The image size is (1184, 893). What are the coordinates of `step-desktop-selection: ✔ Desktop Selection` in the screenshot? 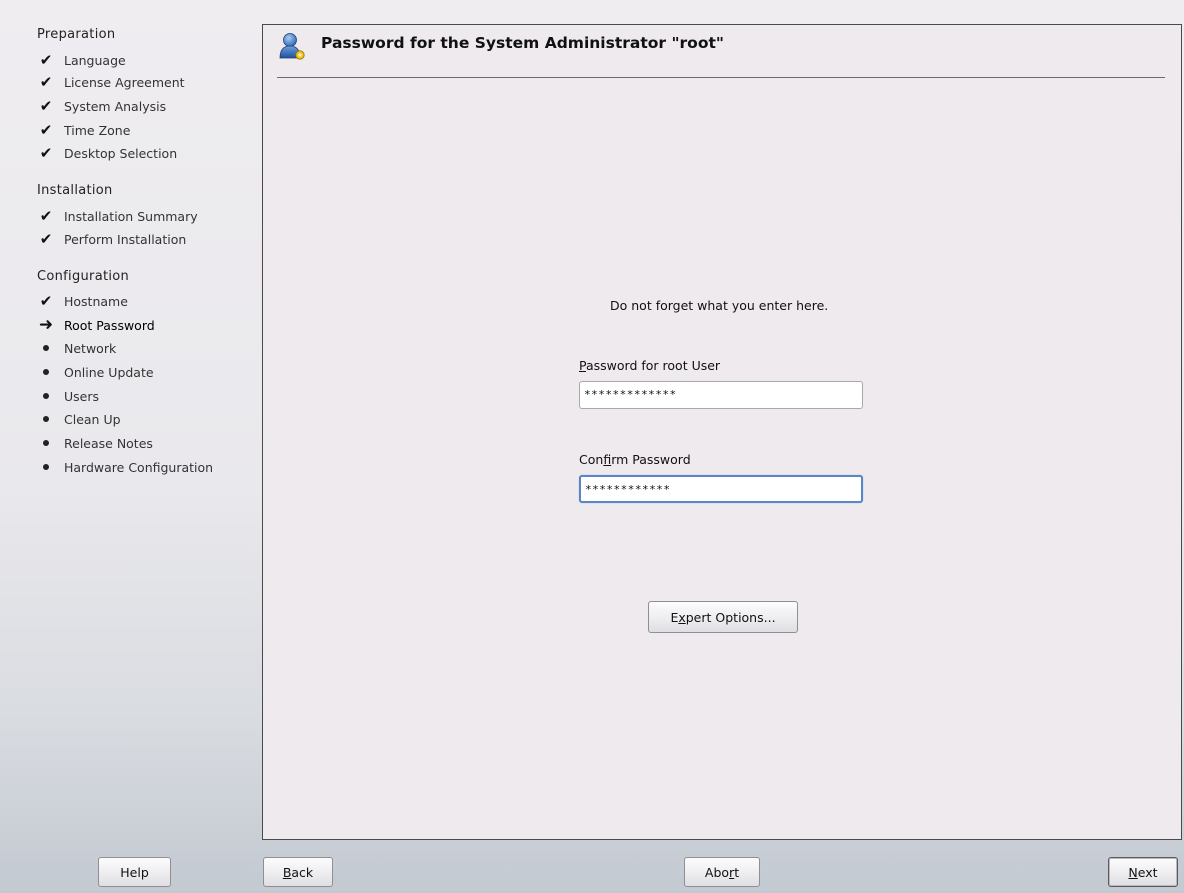 It's located at (107, 153).